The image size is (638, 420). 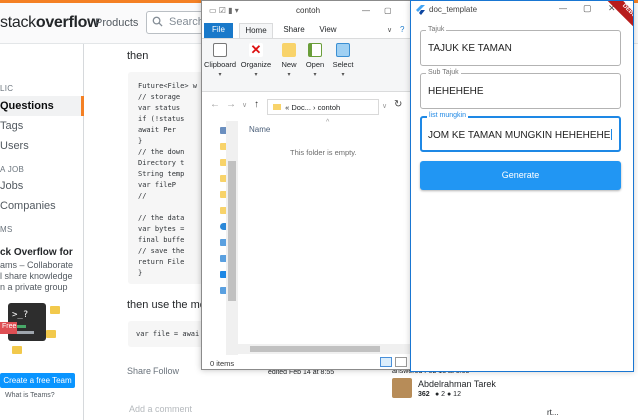 I want to click on recent-chevron-icon: ∨, so click(x=244, y=105).